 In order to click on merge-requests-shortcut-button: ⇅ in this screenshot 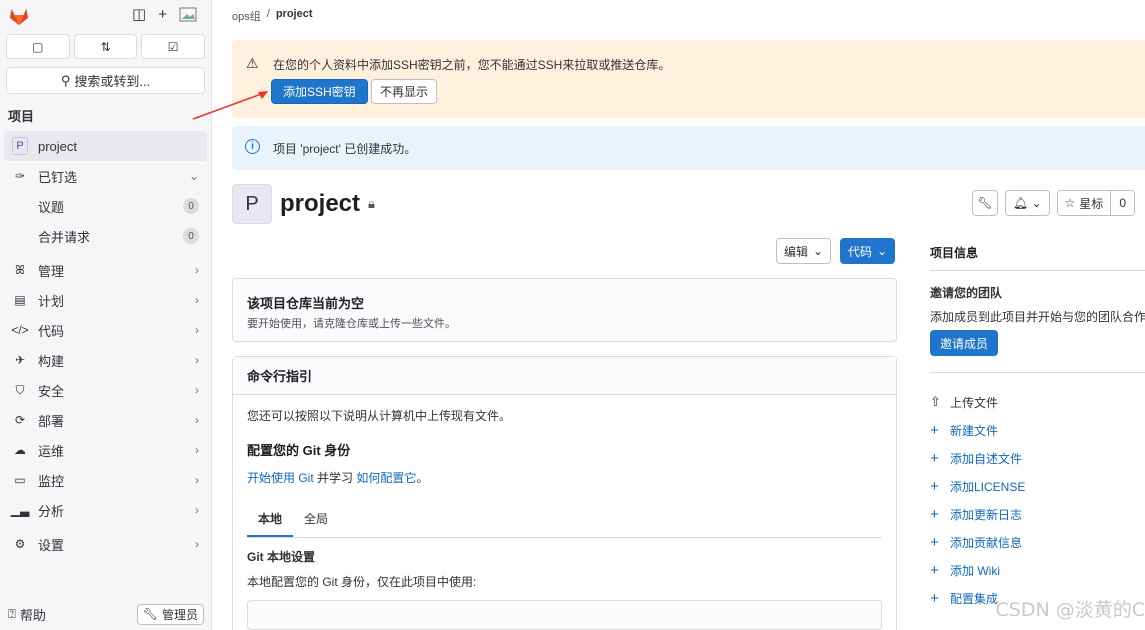, I will do `click(105, 46)`.